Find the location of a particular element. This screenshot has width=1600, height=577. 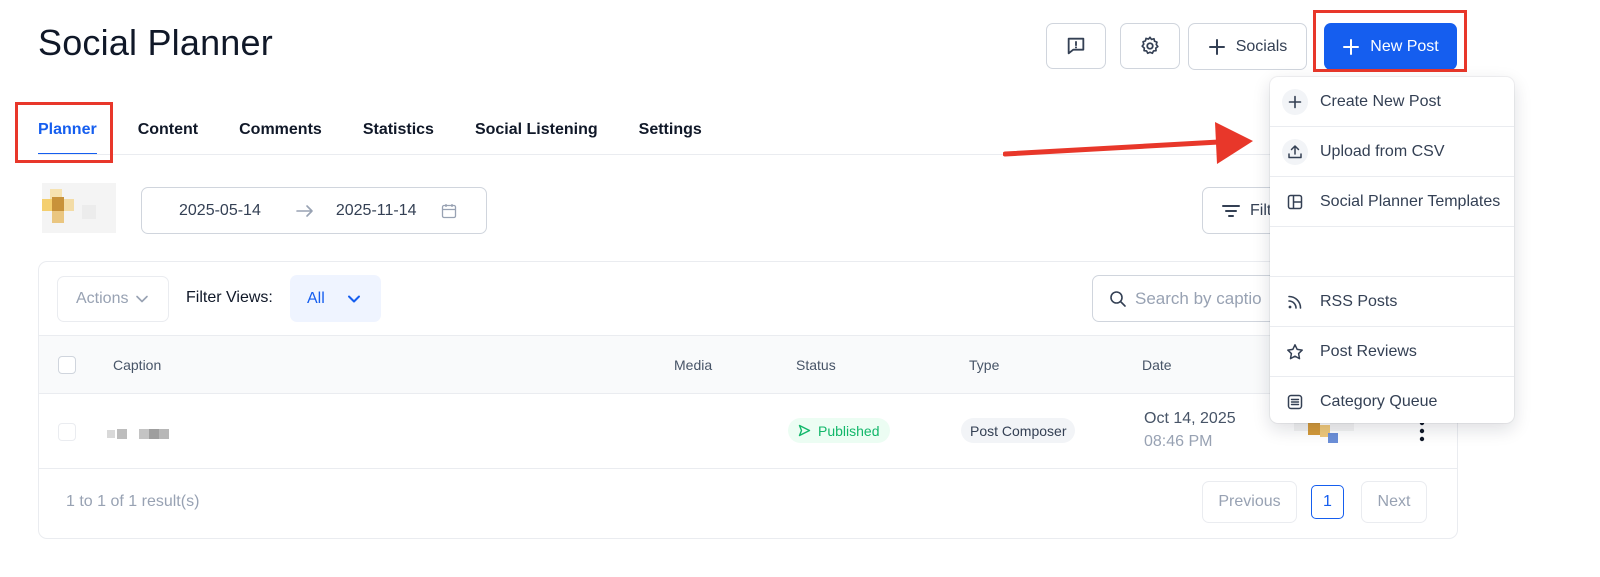

column-type: Type is located at coordinates (984, 365).